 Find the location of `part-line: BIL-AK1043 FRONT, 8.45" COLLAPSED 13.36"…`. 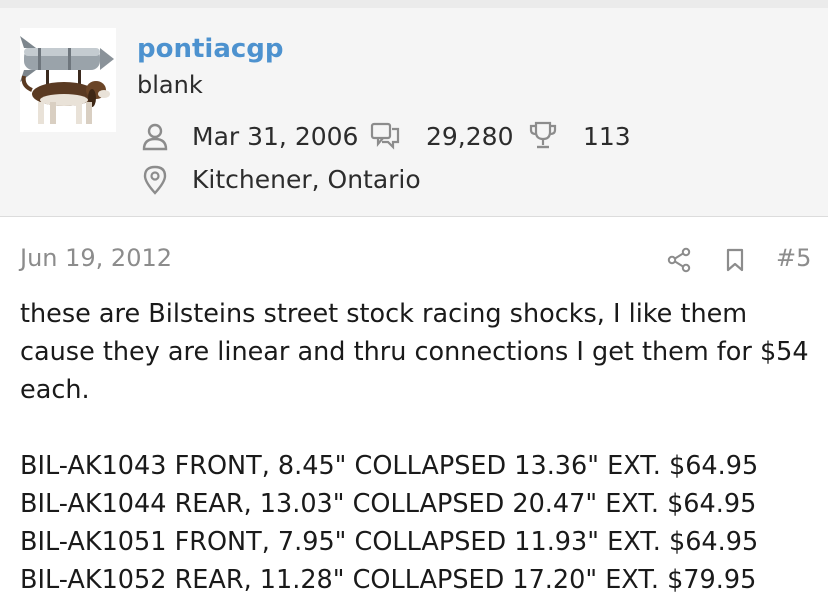

part-line: BIL-AK1043 FRONT, 8.45" COLLAPSED 13.36"… is located at coordinates (389, 466).